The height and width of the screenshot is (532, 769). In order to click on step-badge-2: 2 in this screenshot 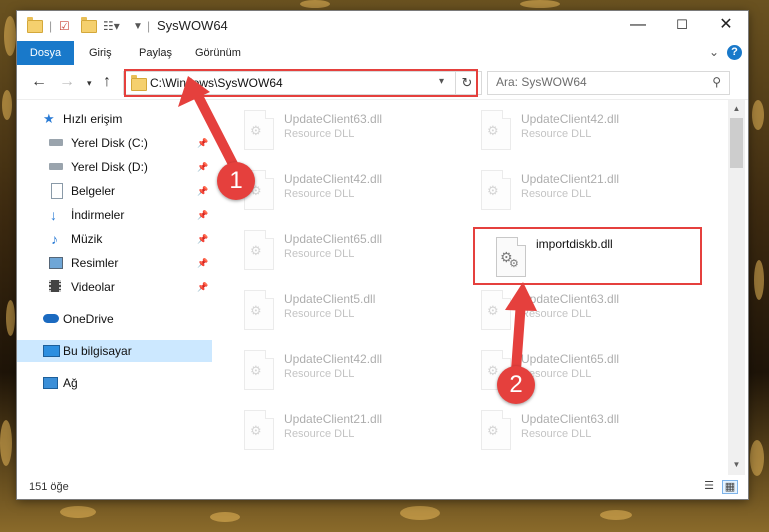, I will do `click(516, 385)`.